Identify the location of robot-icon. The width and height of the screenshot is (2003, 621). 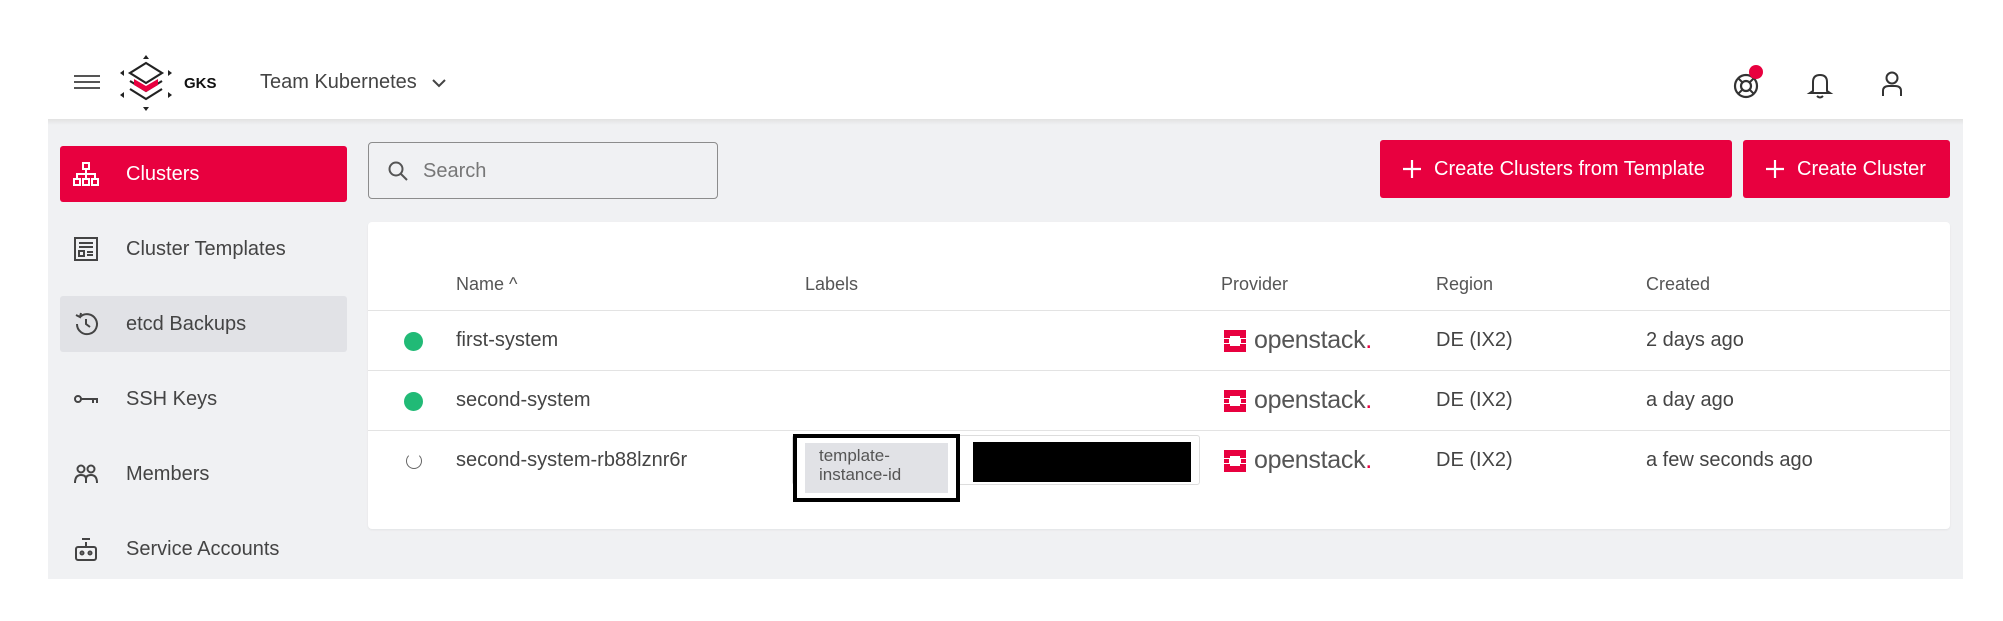
(86, 549).